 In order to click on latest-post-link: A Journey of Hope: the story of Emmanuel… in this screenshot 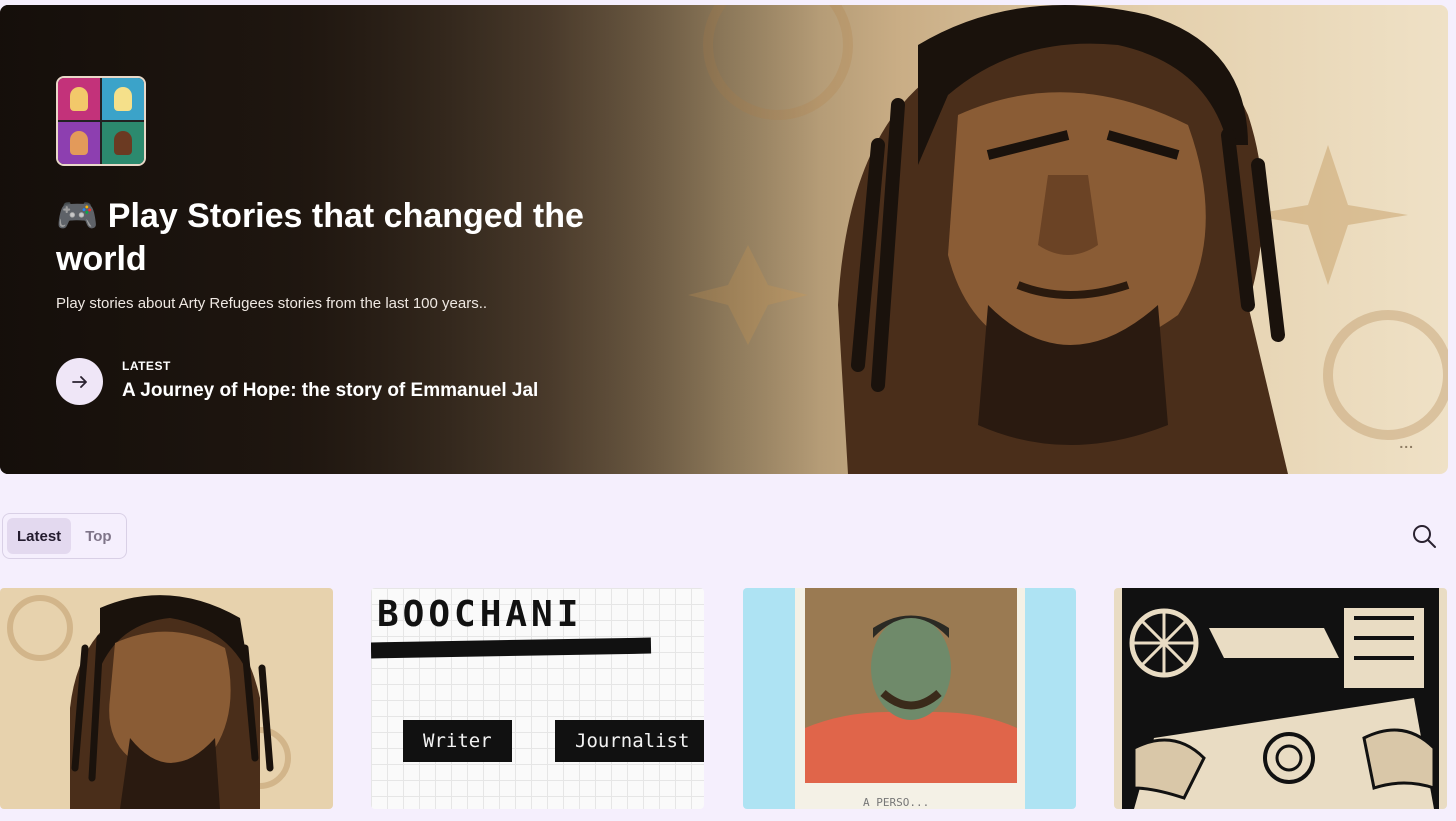, I will do `click(330, 391)`.